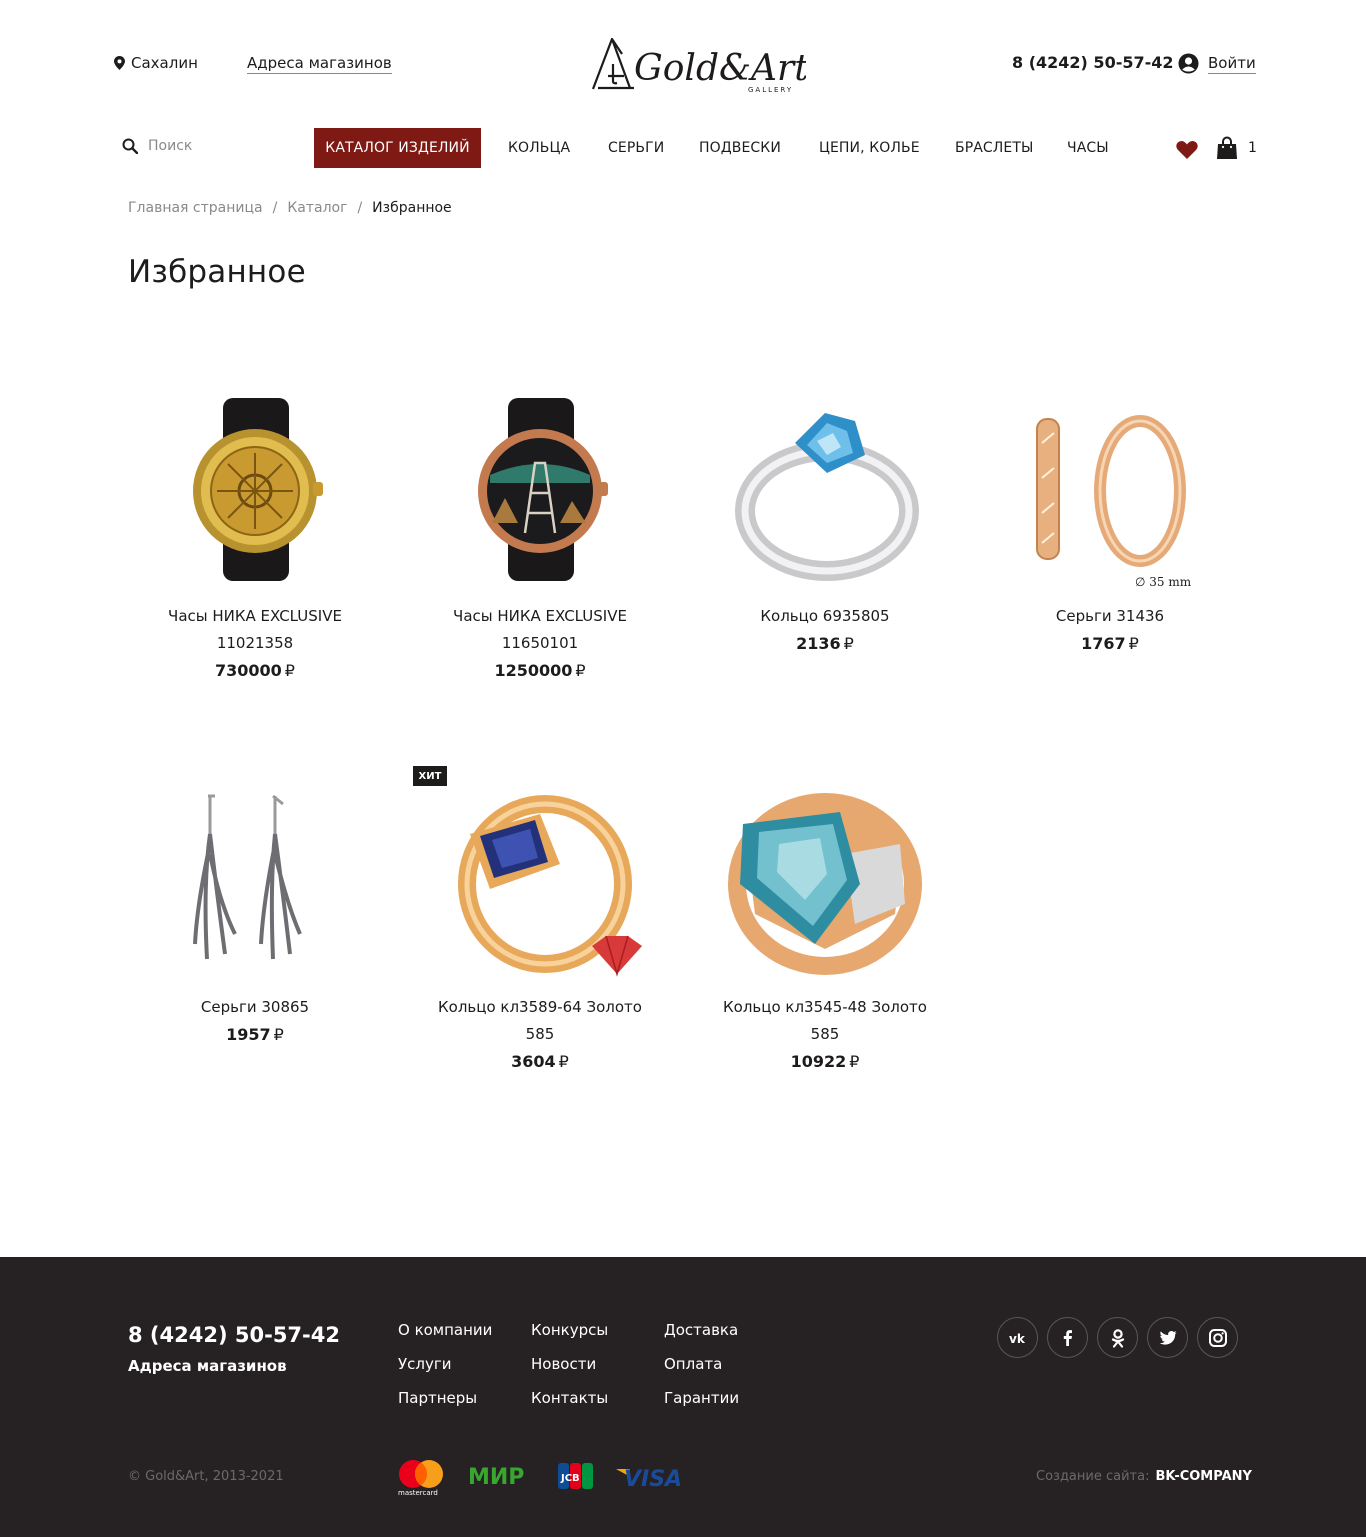  Describe the element at coordinates (825, 643) in the screenshot. I see `product-price: 2136 ₽` at that location.